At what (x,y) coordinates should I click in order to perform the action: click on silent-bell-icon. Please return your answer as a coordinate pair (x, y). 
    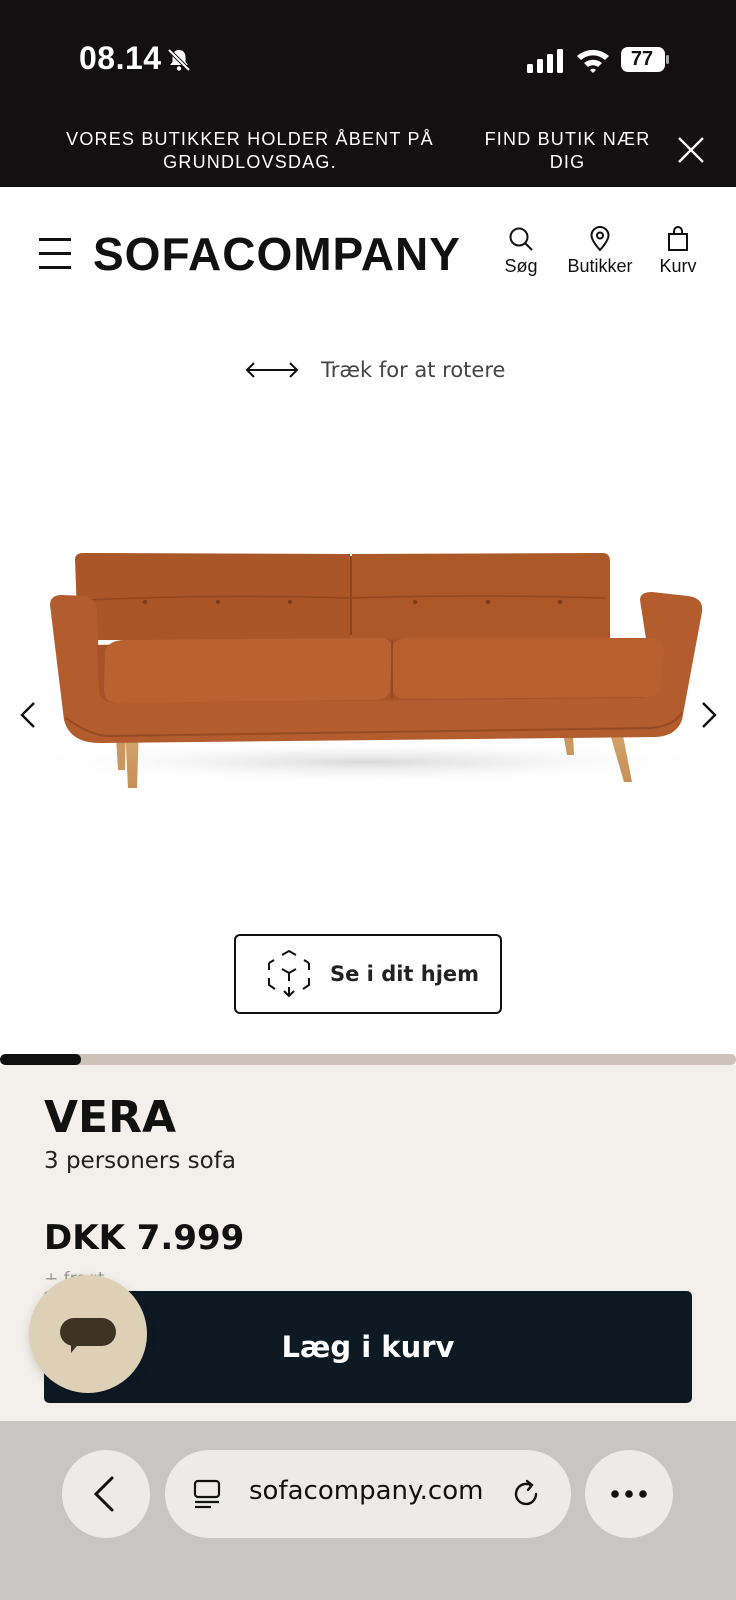
    Looking at the image, I should click on (179, 60).